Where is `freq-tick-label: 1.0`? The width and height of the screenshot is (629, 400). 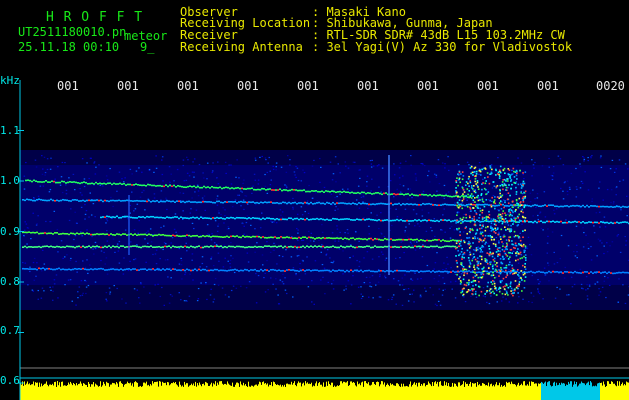
freq-tick-label: 1.0 is located at coordinates (10, 180).